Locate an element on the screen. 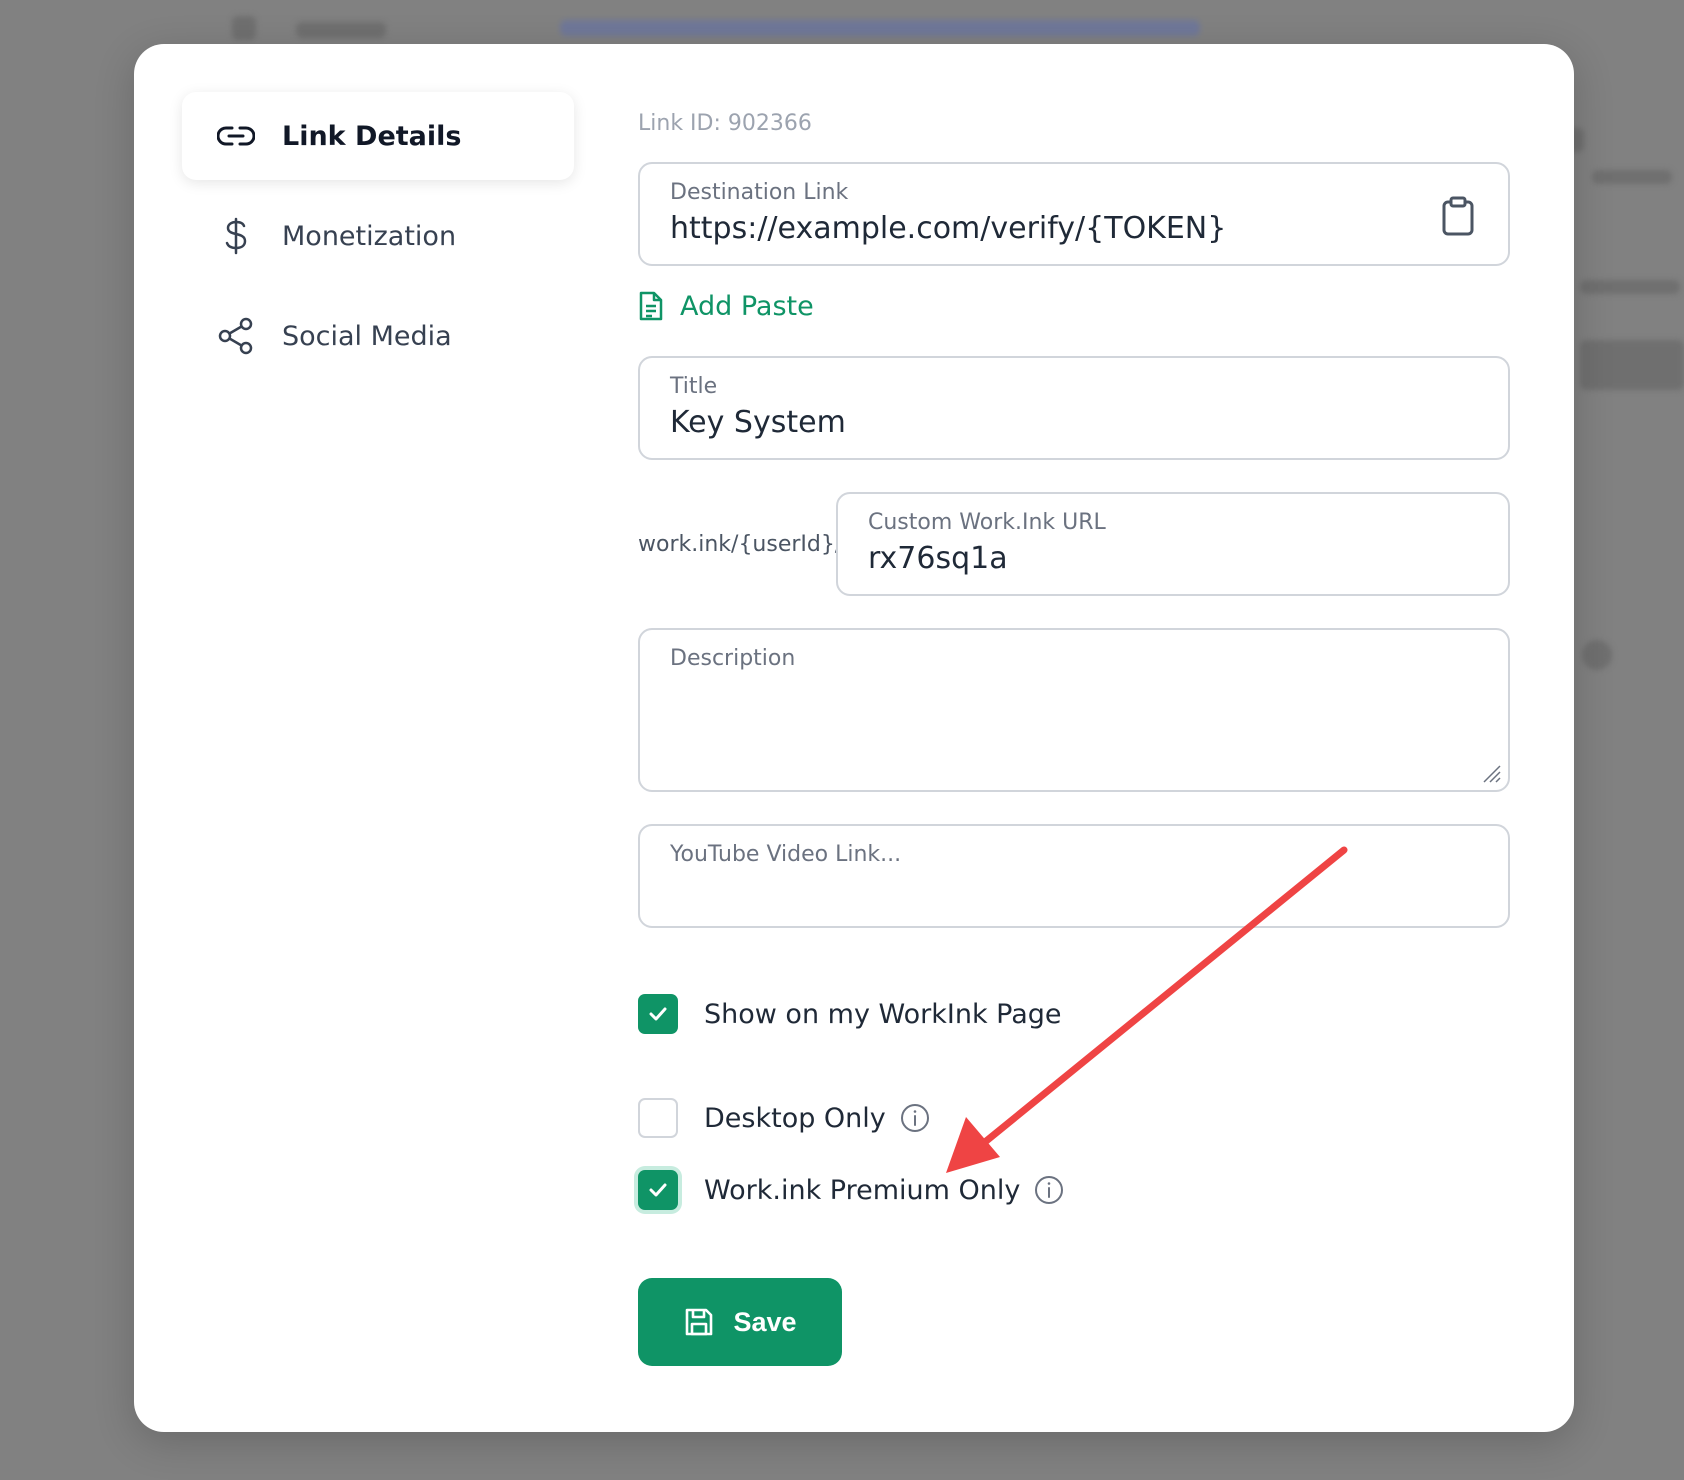 This screenshot has width=1684, height=1480. title-label: Title is located at coordinates (694, 386).